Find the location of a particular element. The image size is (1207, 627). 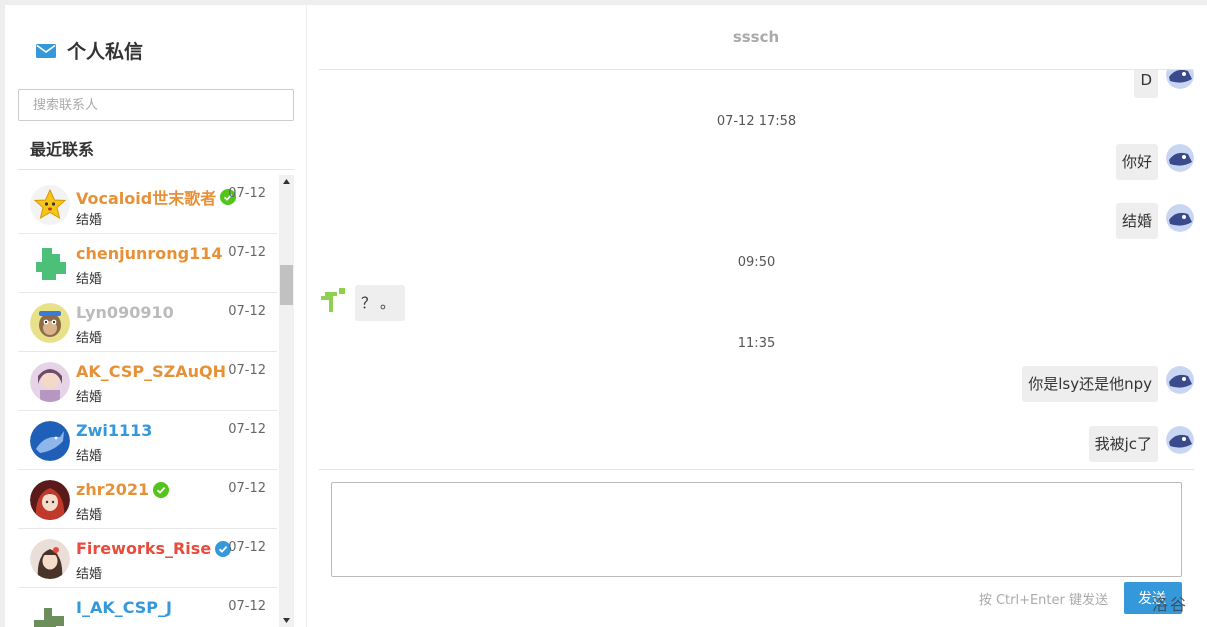

contact-name-text: chenjunrong114 is located at coordinates (149, 253).